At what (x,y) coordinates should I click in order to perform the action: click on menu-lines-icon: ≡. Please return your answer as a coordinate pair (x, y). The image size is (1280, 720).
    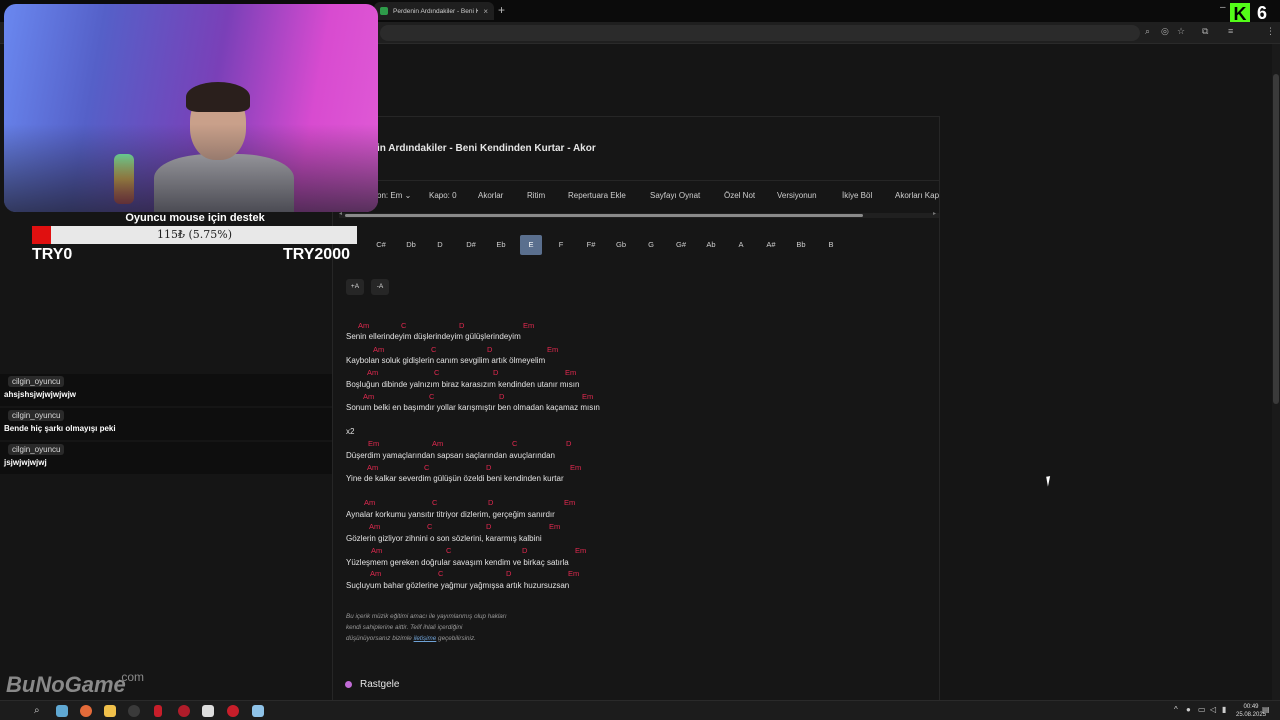
    Looking at the image, I should click on (1230, 31).